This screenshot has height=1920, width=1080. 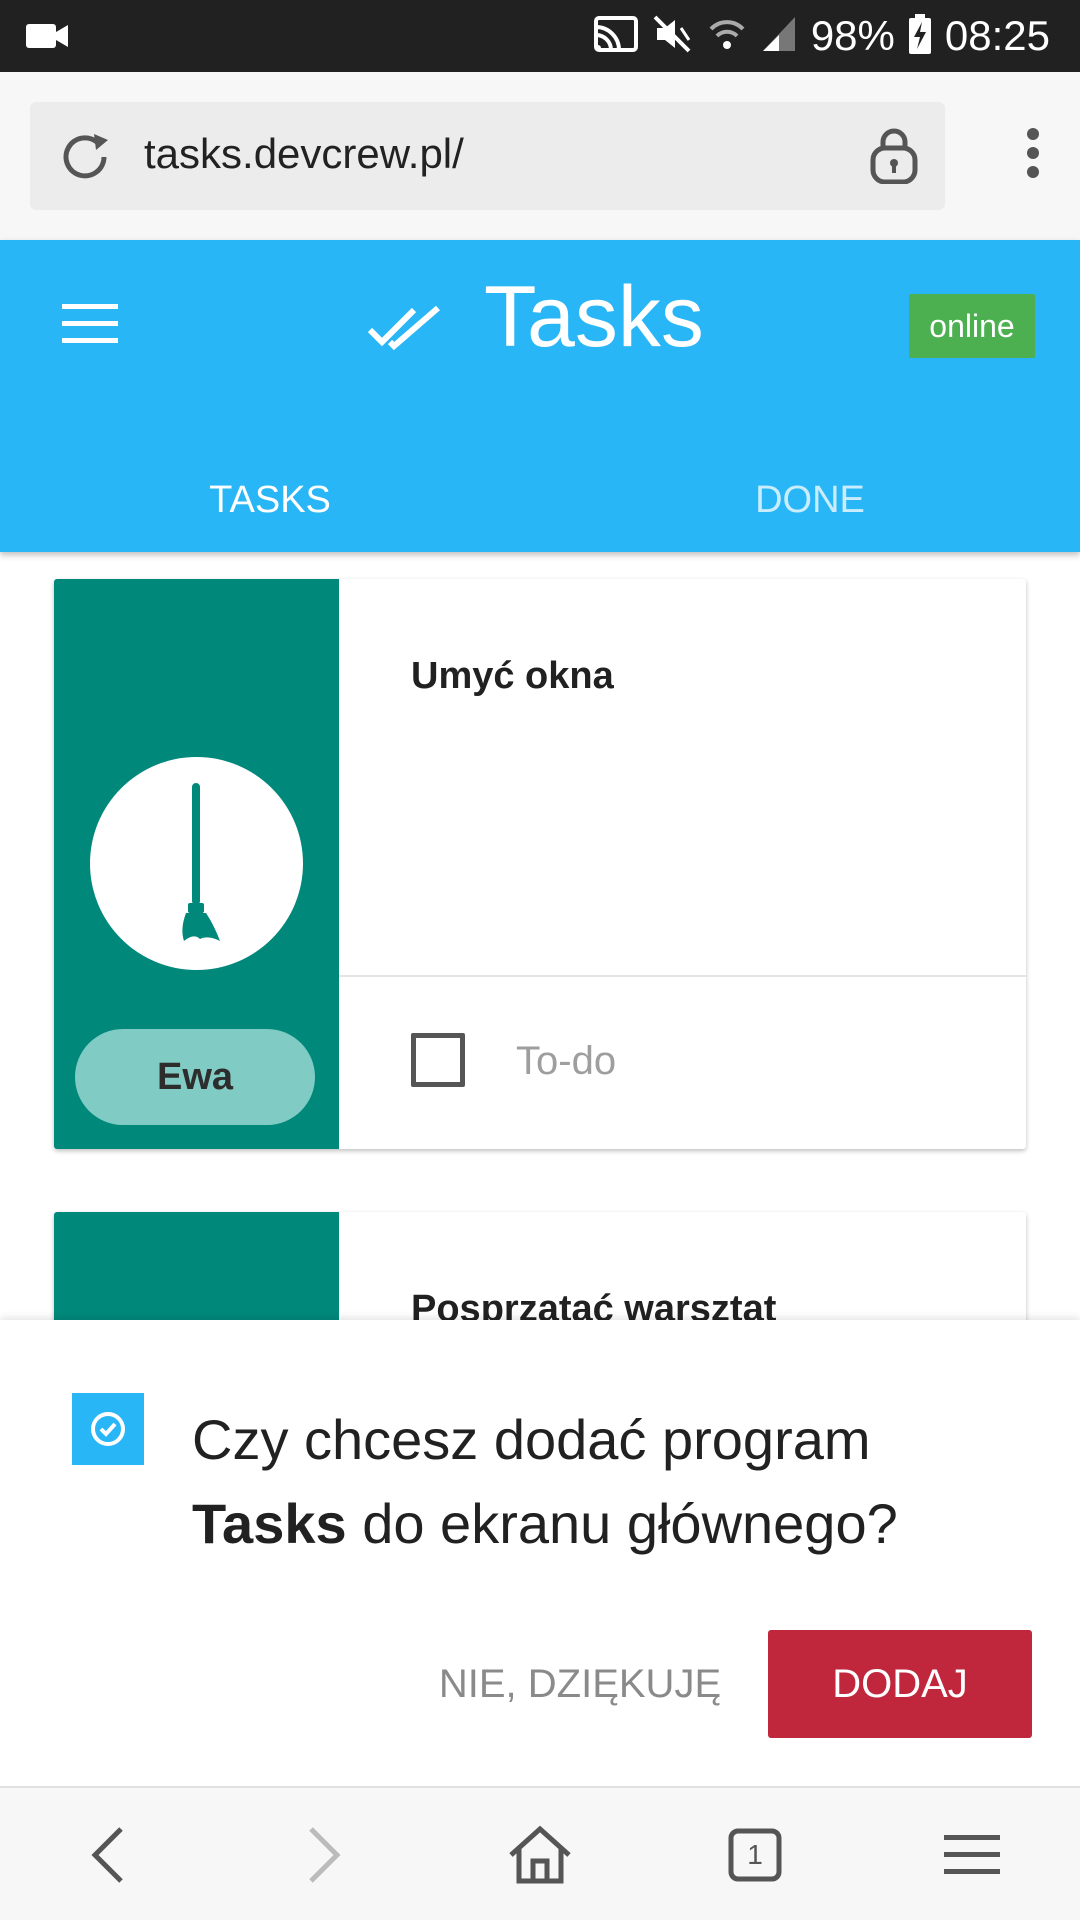 I want to click on task-card-accent: Ewa, so click(x=196, y=864).